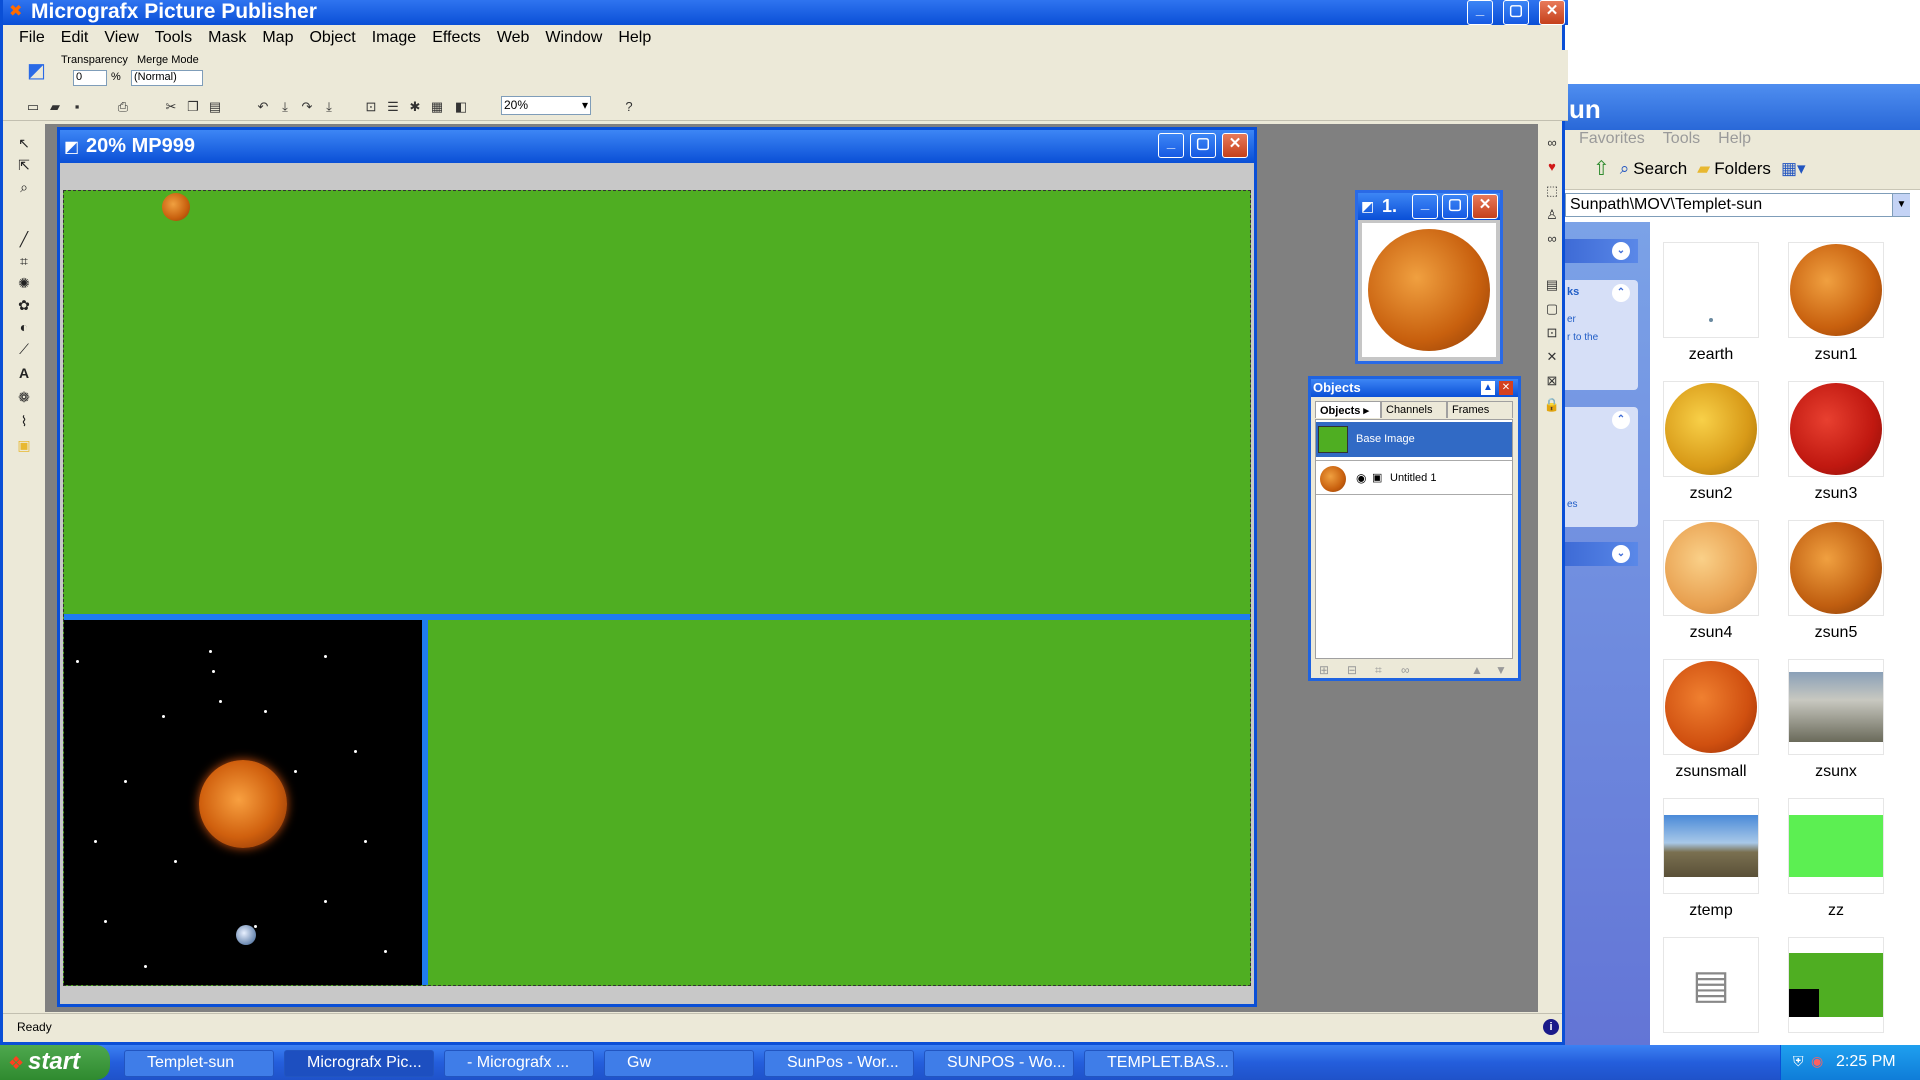 This screenshot has height=1080, width=1920. I want to click on eyedropper-tool-icon: ⌇, so click(24, 421).